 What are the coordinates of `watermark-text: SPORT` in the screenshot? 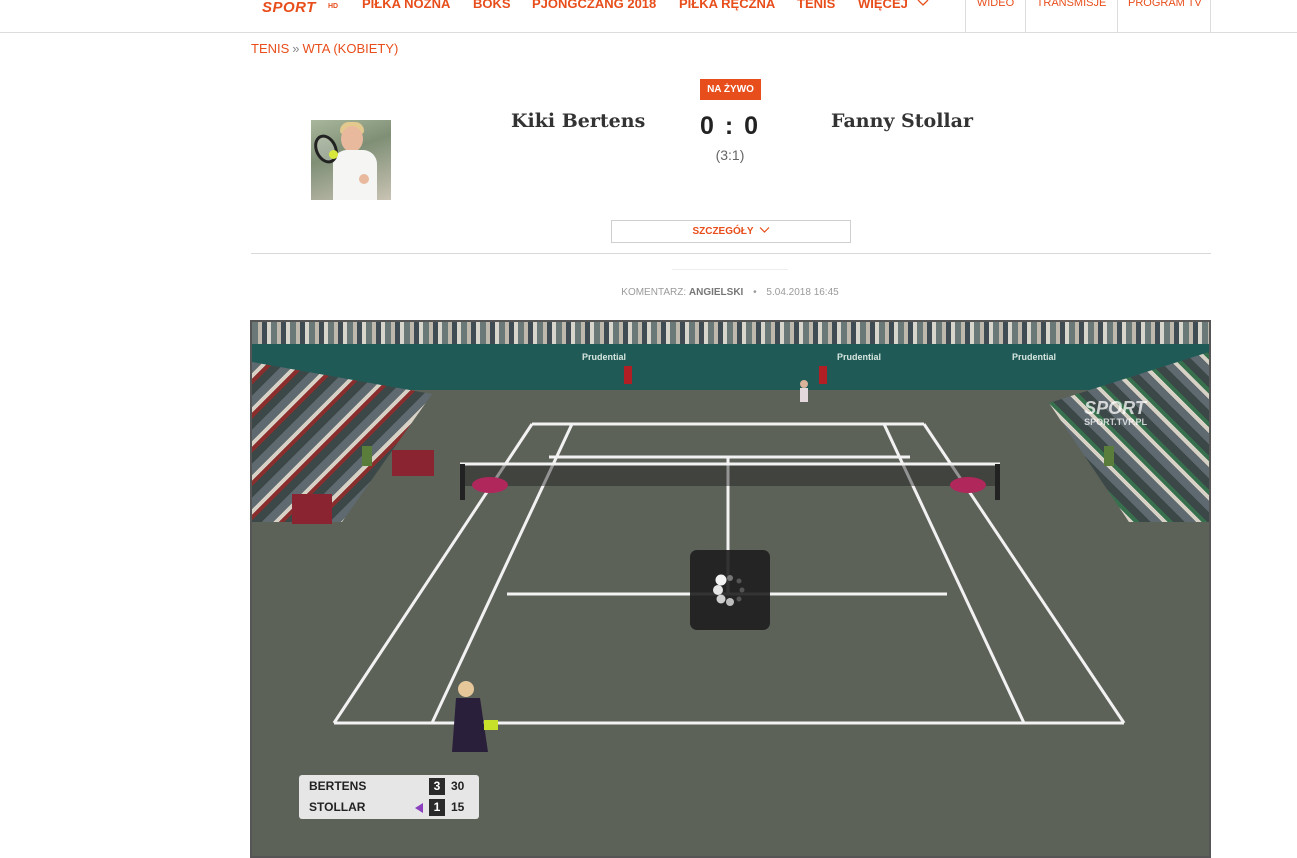 It's located at (1115, 408).